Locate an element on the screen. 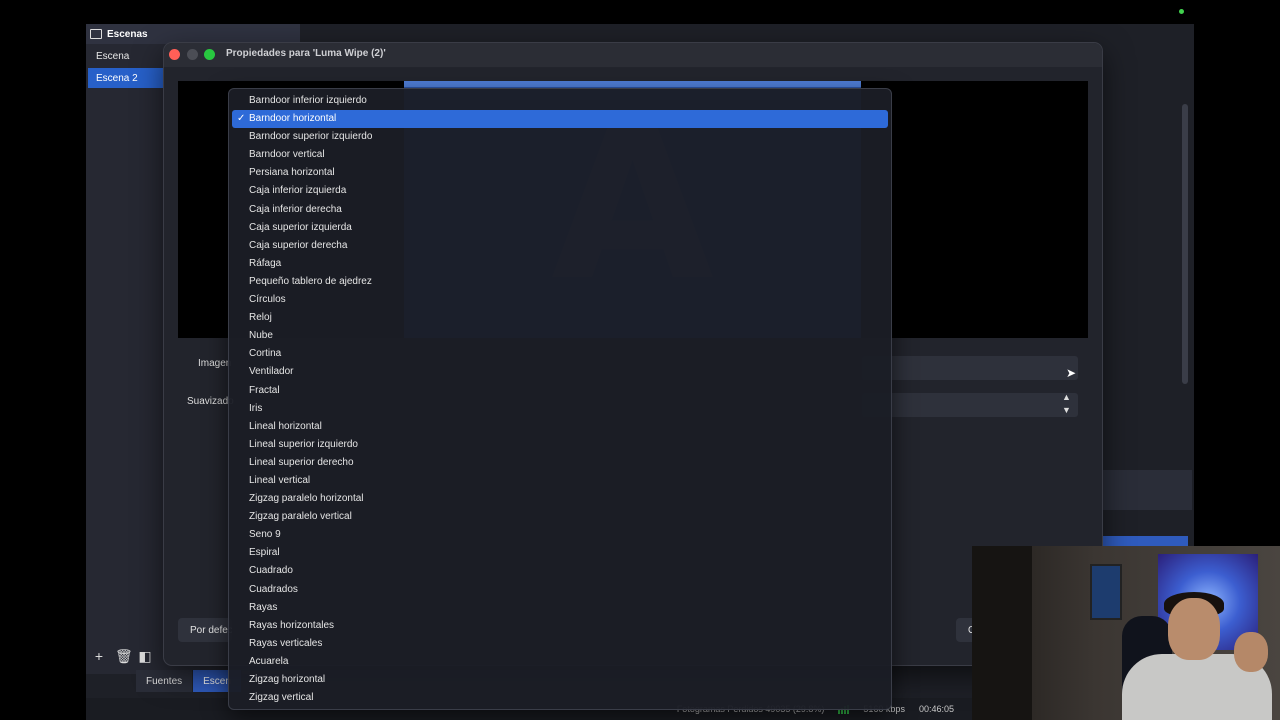  dropdown-option: Lineal vertical is located at coordinates (560, 481).